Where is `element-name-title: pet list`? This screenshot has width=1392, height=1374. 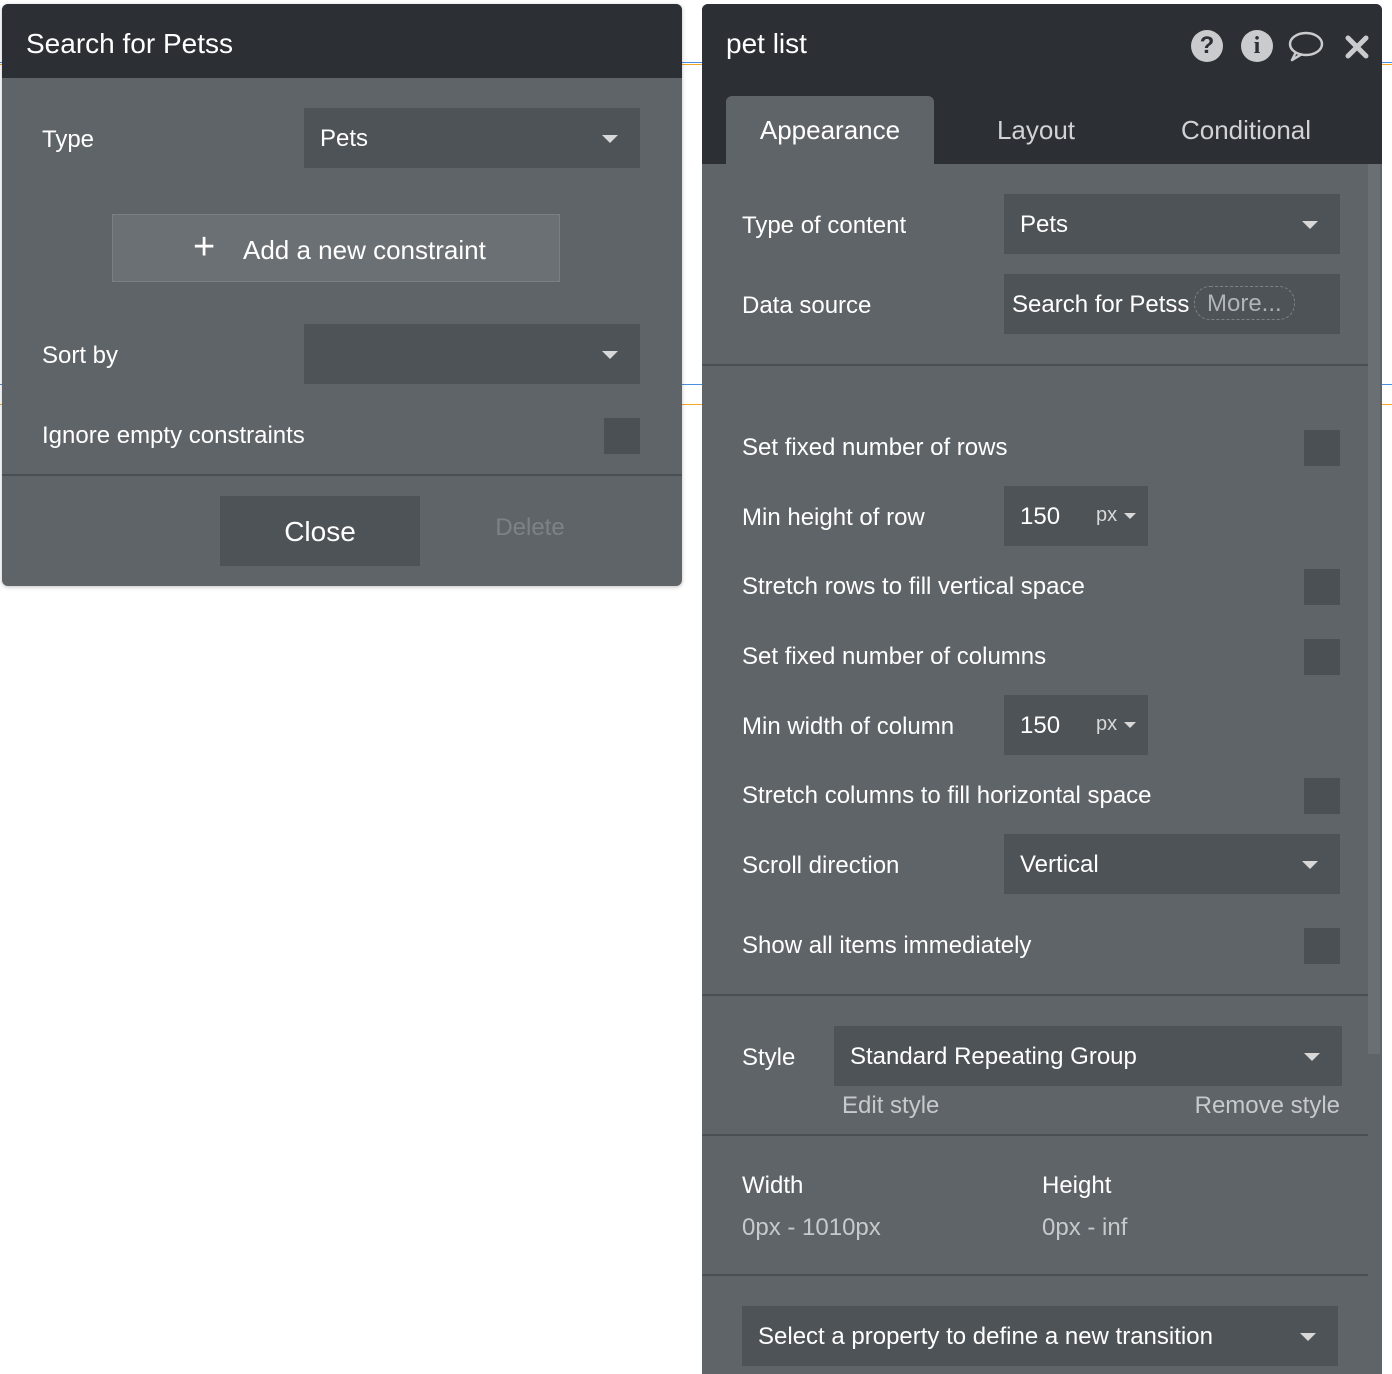 element-name-title: pet list is located at coordinates (766, 44).